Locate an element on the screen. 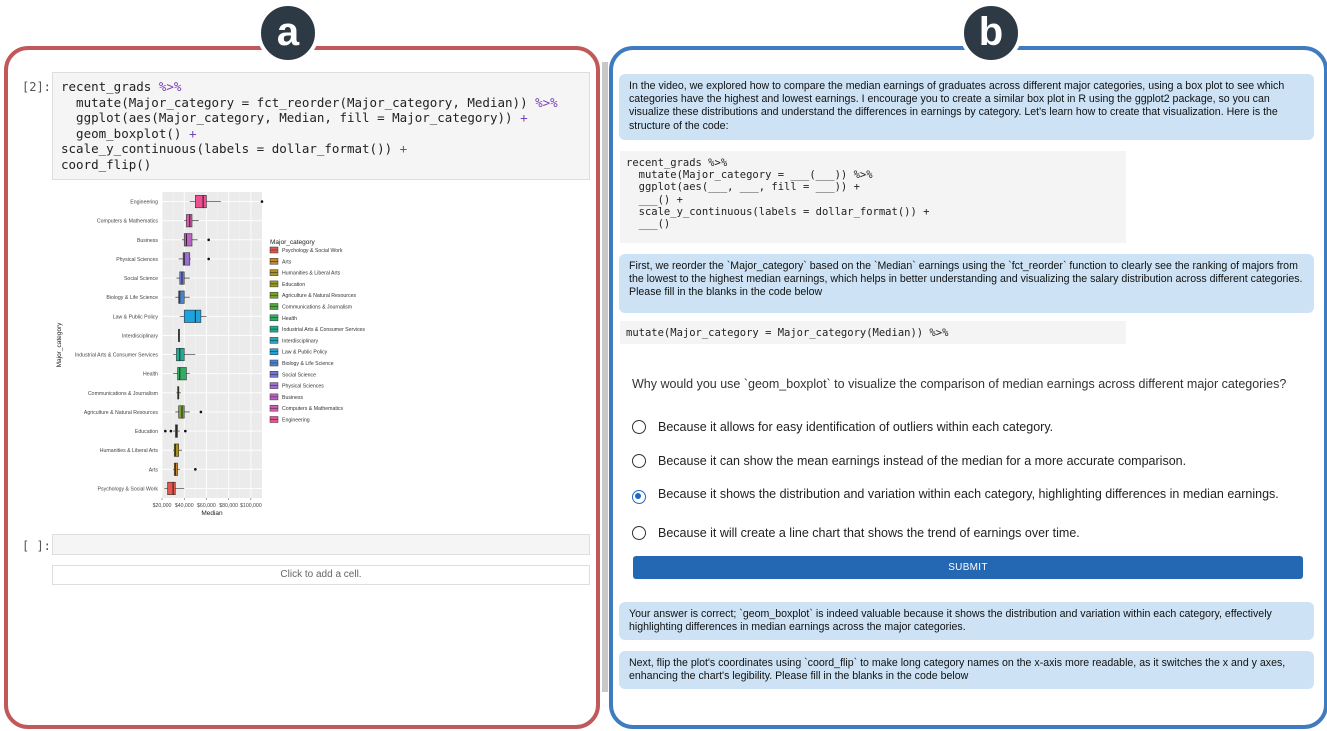  code-line: geom_boxplot() is located at coordinates (125, 133).